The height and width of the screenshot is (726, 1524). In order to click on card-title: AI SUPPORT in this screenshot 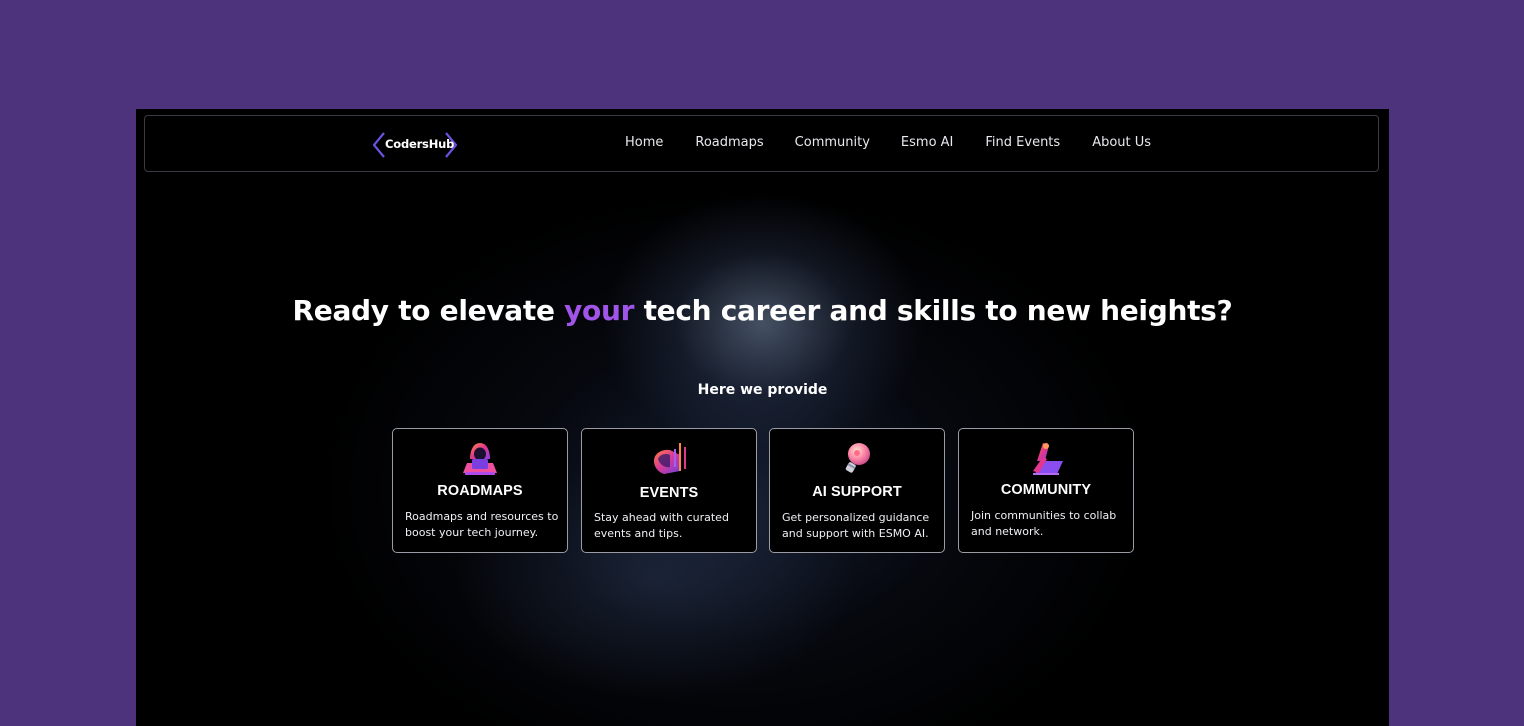, I will do `click(857, 492)`.